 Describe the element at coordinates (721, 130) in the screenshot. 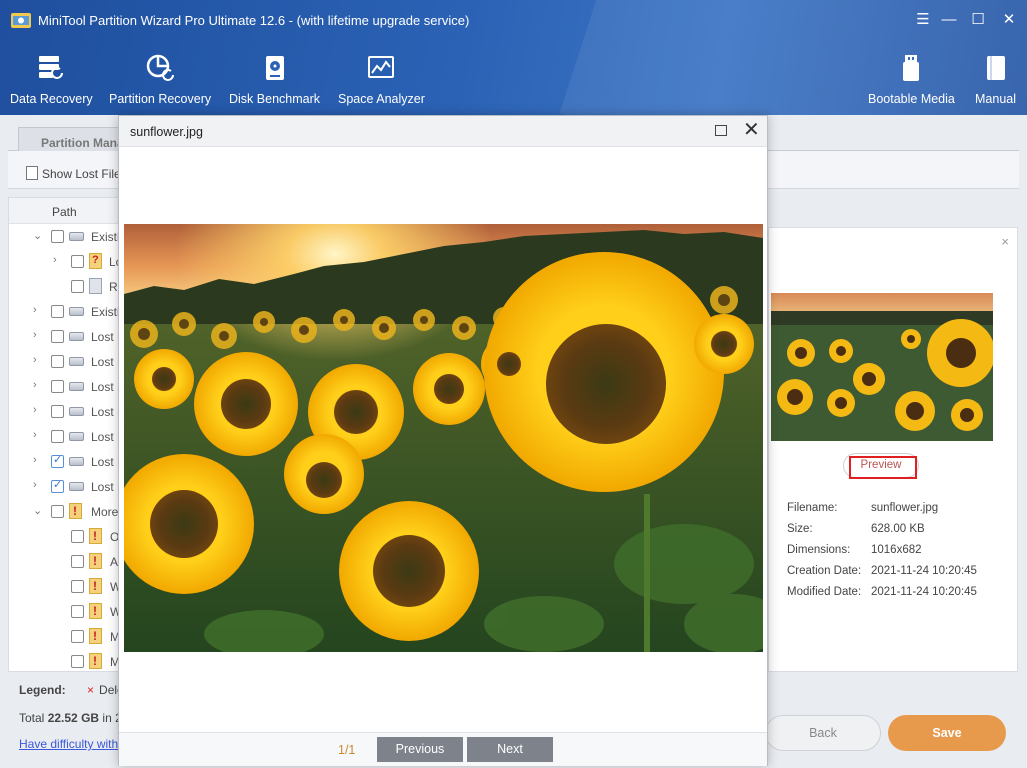

I see `maximize-icon` at that location.